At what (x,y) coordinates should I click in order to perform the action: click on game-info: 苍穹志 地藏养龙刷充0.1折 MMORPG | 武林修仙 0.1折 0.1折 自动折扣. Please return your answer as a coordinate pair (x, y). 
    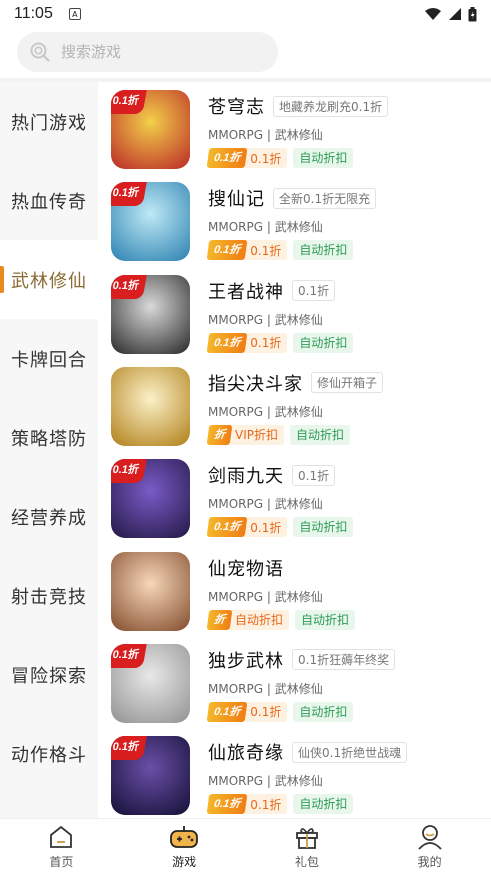
    Looking at the image, I should click on (344, 131).